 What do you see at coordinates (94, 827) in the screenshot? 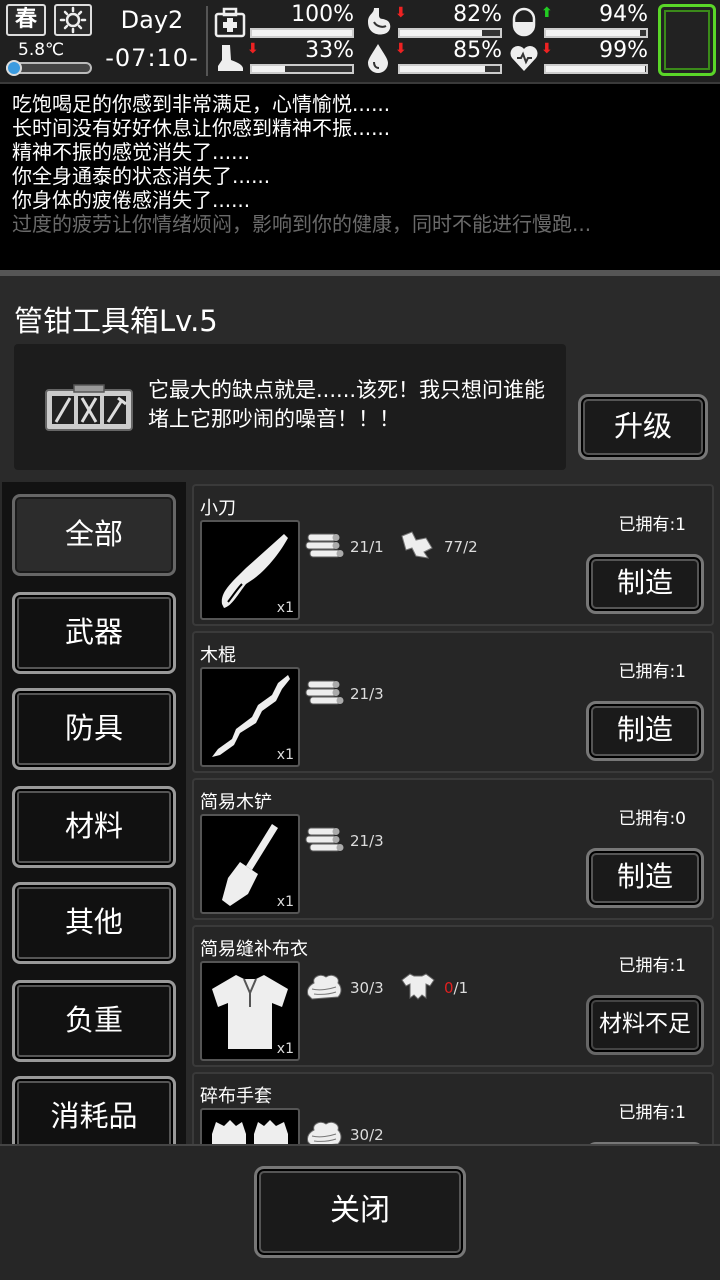
I see `category-tab-materials: 材料` at bounding box center [94, 827].